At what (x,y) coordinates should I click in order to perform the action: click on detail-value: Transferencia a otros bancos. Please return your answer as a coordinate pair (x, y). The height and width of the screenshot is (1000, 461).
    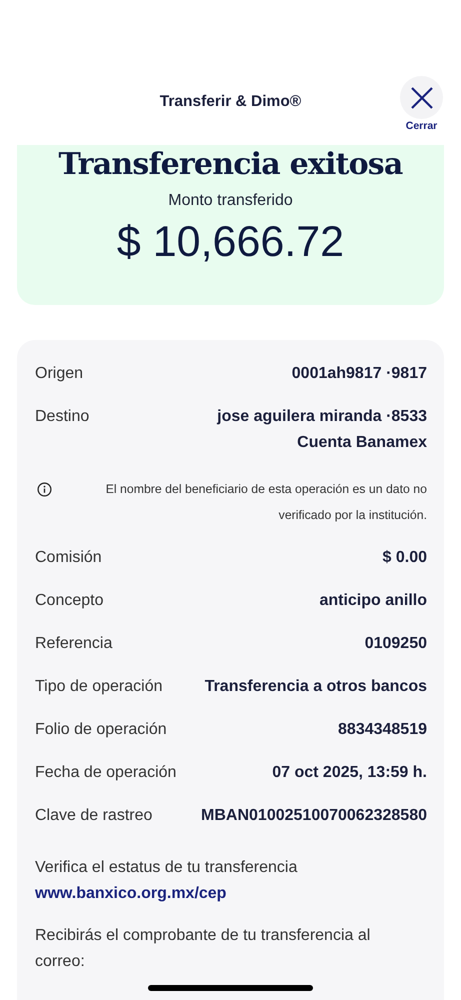
    Looking at the image, I should click on (315, 687).